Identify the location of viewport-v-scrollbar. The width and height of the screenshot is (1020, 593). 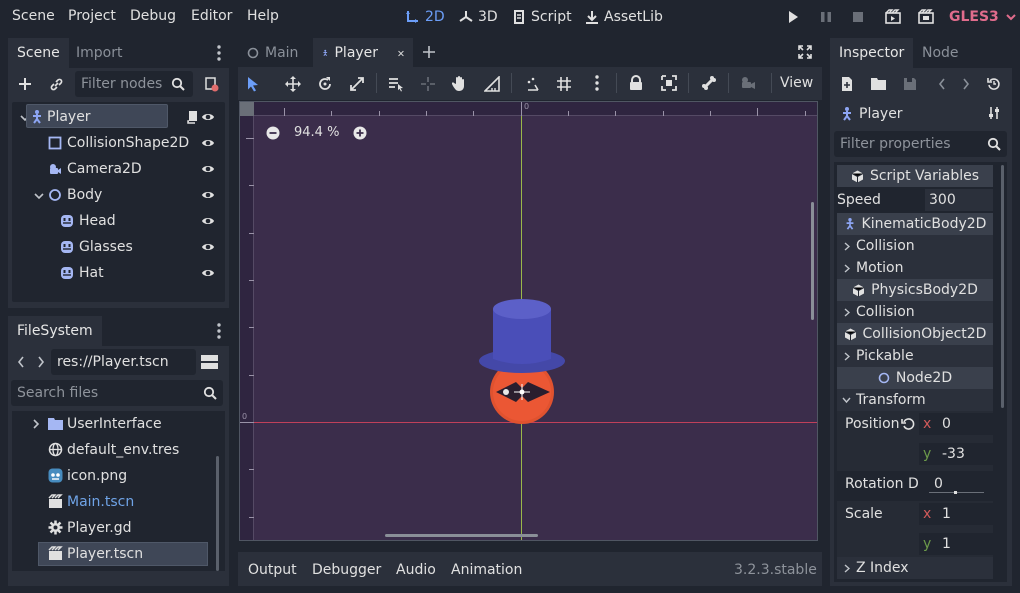
(812, 261).